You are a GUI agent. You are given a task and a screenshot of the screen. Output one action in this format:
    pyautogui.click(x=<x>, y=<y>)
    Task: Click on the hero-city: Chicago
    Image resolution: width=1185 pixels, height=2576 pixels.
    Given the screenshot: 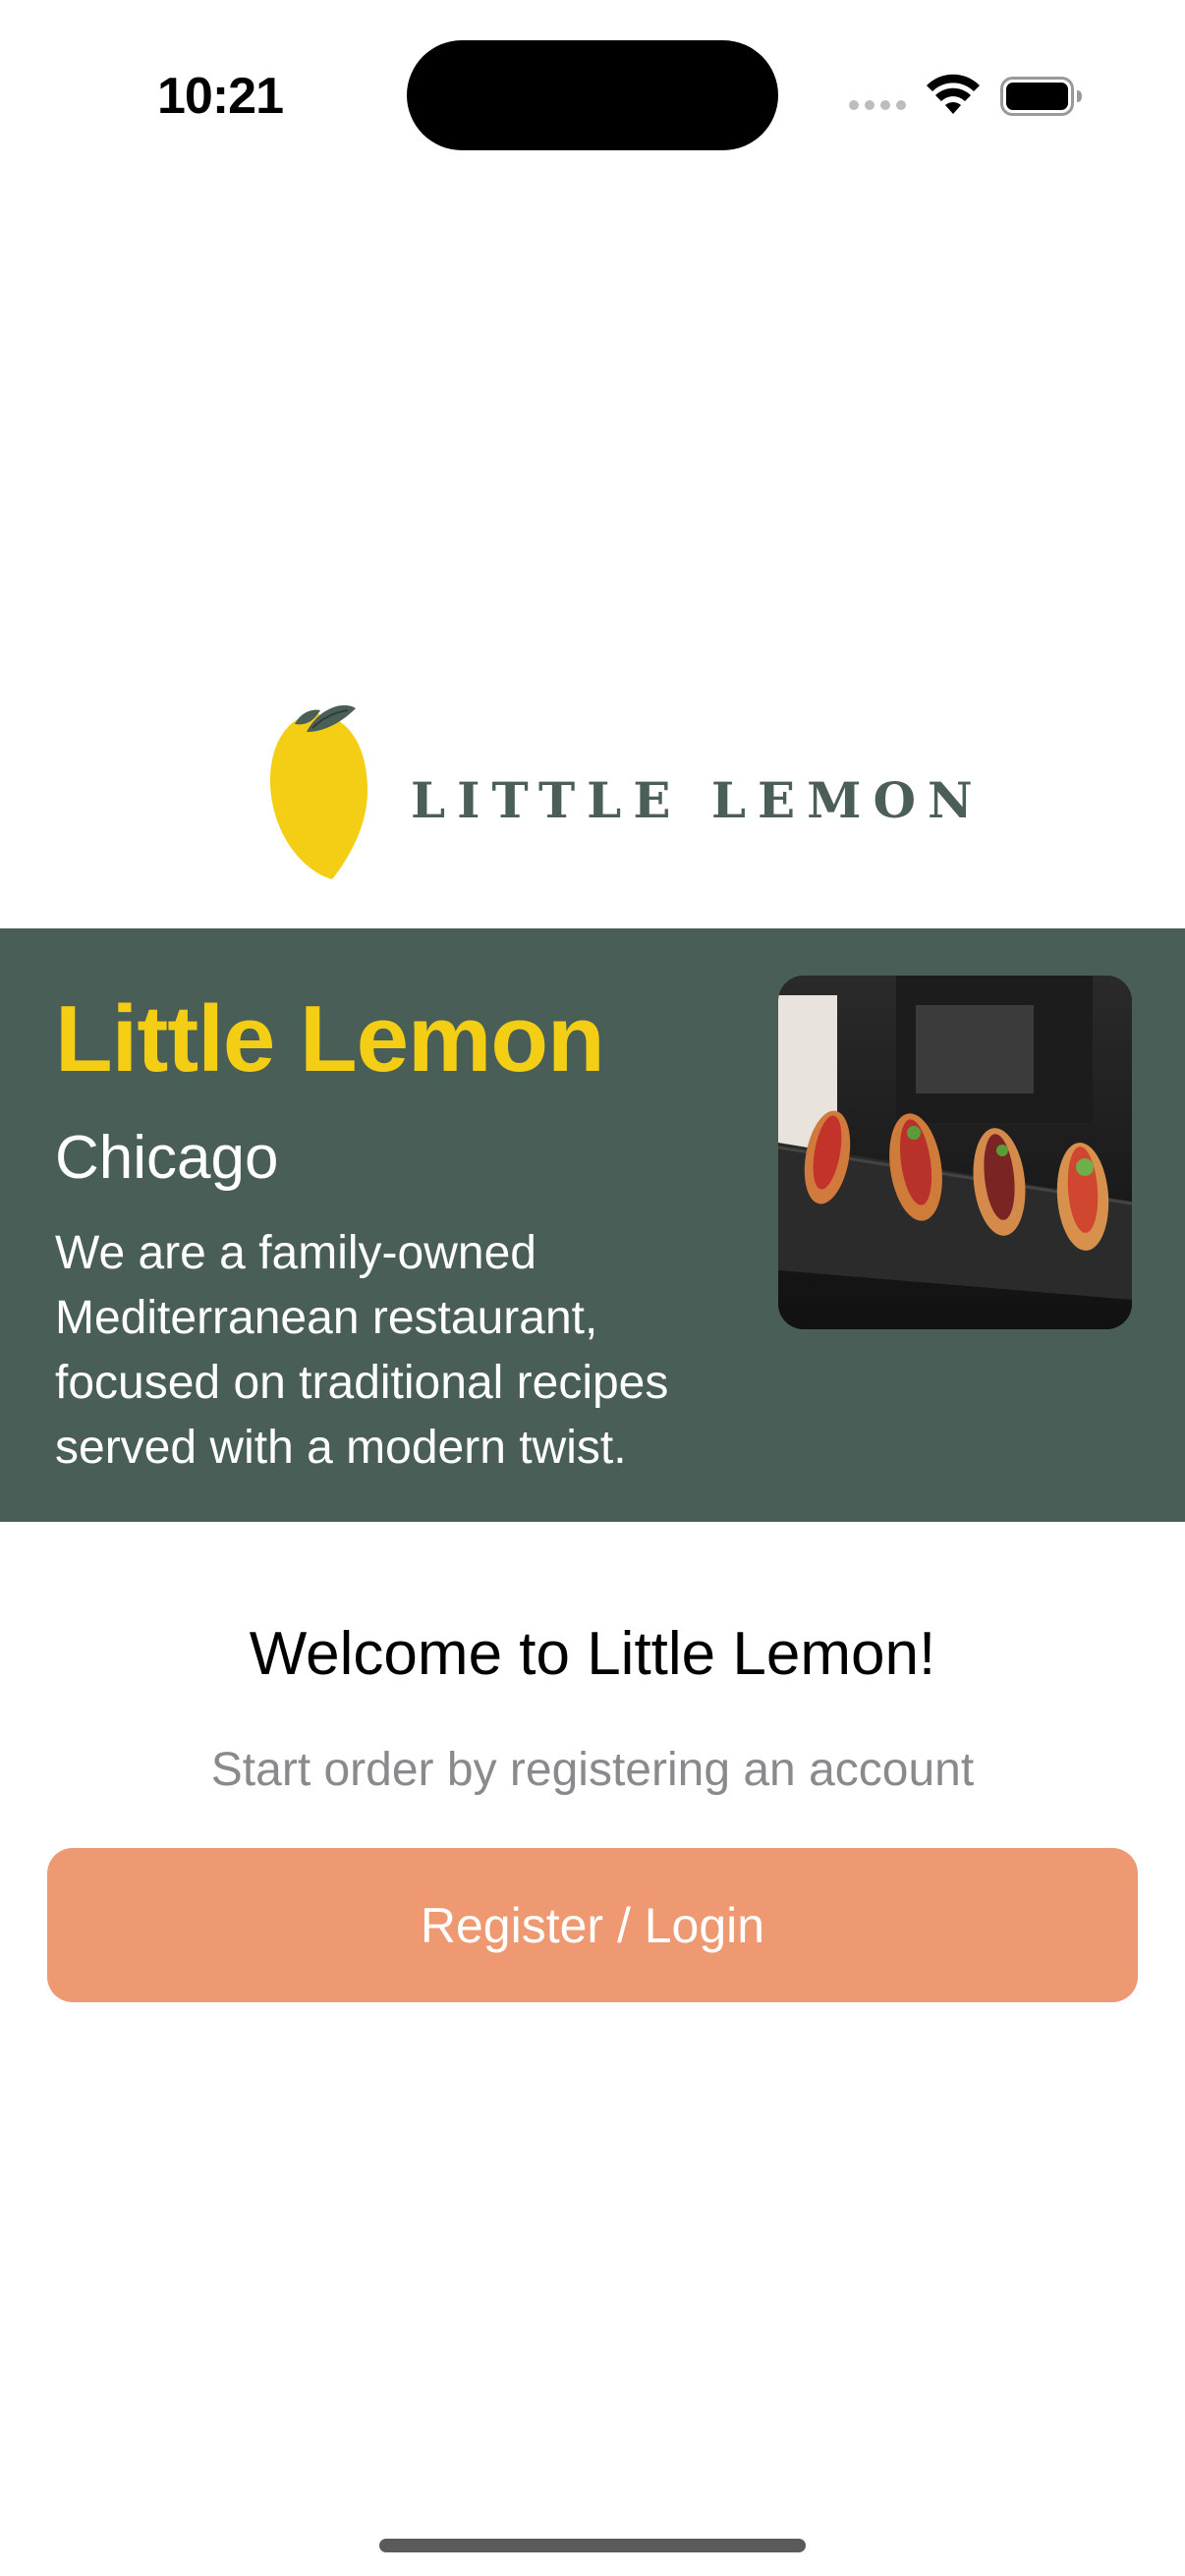 What is the action you would take?
    pyautogui.click(x=167, y=1158)
    